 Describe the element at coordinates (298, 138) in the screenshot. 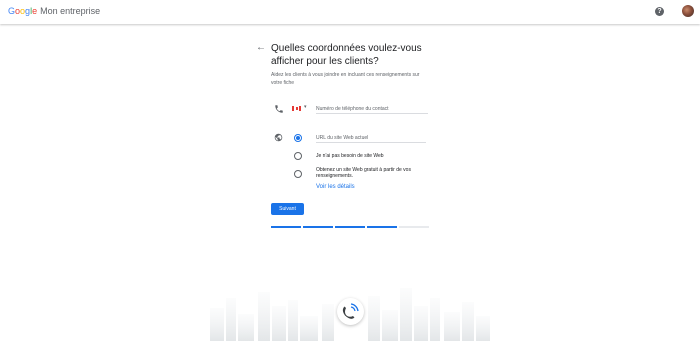

I see `radio-current-website` at that location.